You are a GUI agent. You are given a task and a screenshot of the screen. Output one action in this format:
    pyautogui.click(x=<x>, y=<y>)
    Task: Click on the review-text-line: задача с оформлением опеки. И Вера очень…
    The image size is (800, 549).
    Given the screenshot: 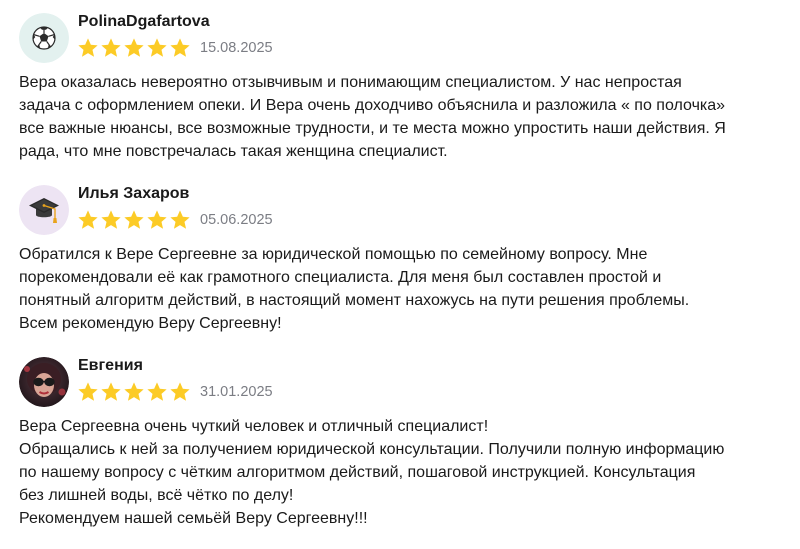 What is the action you would take?
    pyautogui.click(x=372, y=105)
    